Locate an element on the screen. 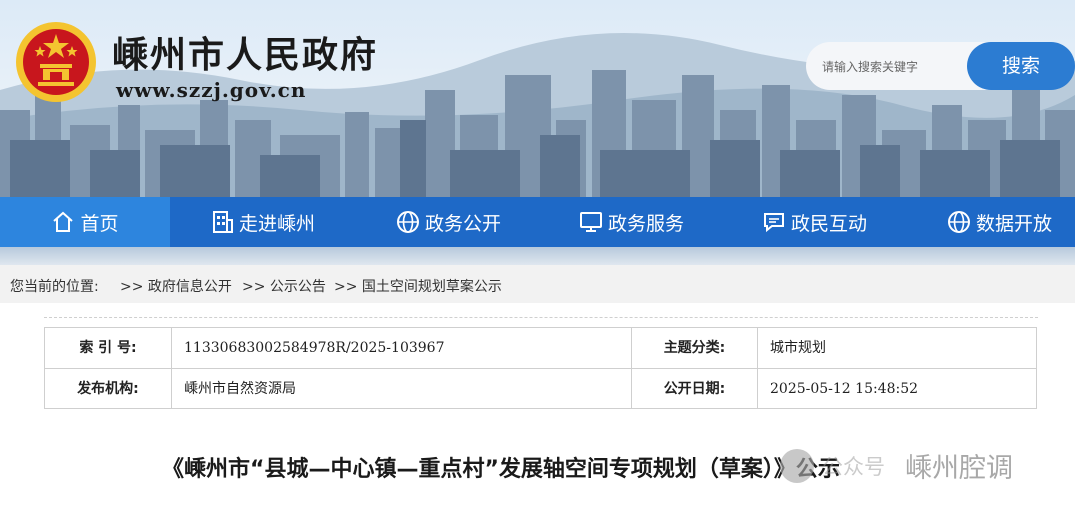 This screenshot has height=511, width=1075. nav-item-label: 政务服务 is located at coordinates (646, 223).